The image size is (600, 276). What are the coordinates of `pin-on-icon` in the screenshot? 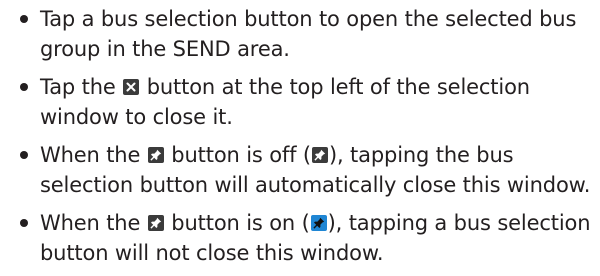 It's located at (318, 223).